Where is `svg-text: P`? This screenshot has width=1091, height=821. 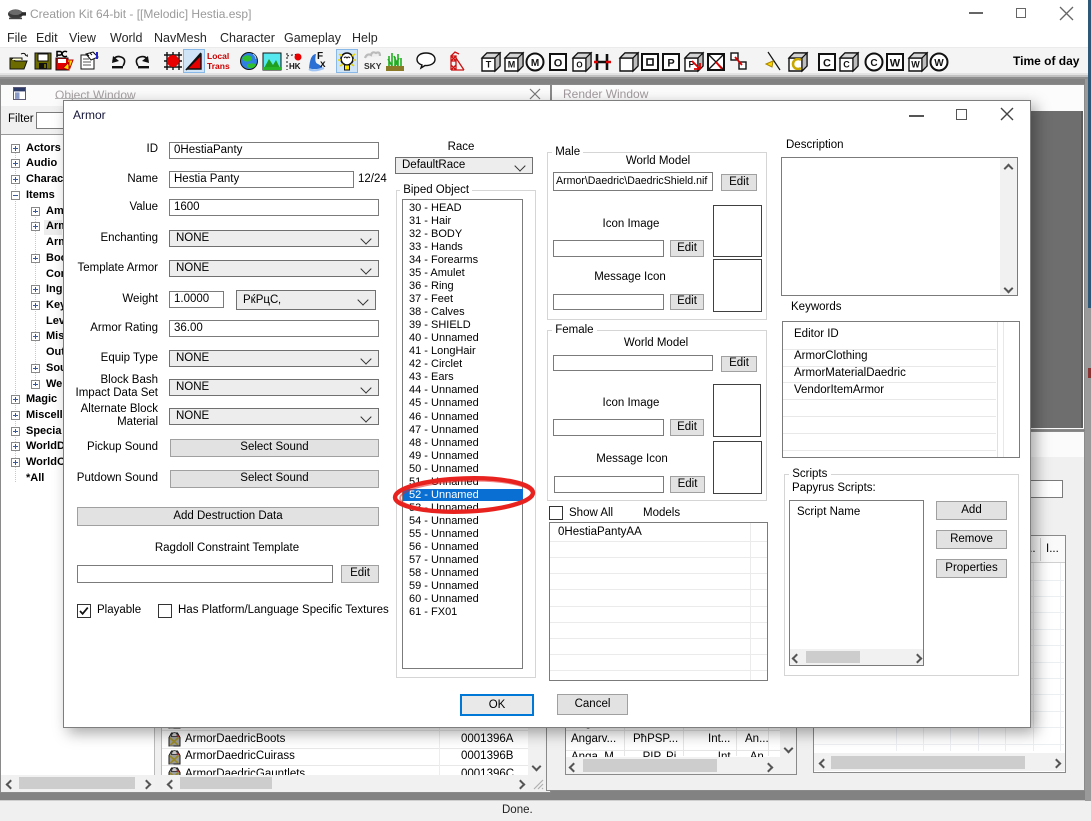
svg-text: P is located at coordinates (670, 64).